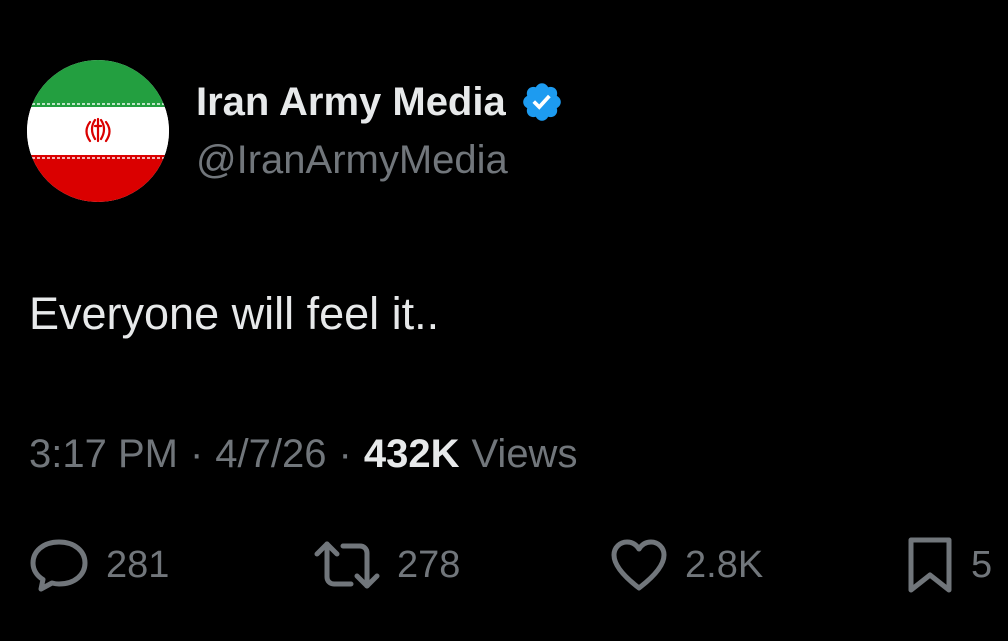  What do you see at coordinates (429, 564) in the screenshot?
I see `retweet-count: 278` at bounding box center [429, 564].